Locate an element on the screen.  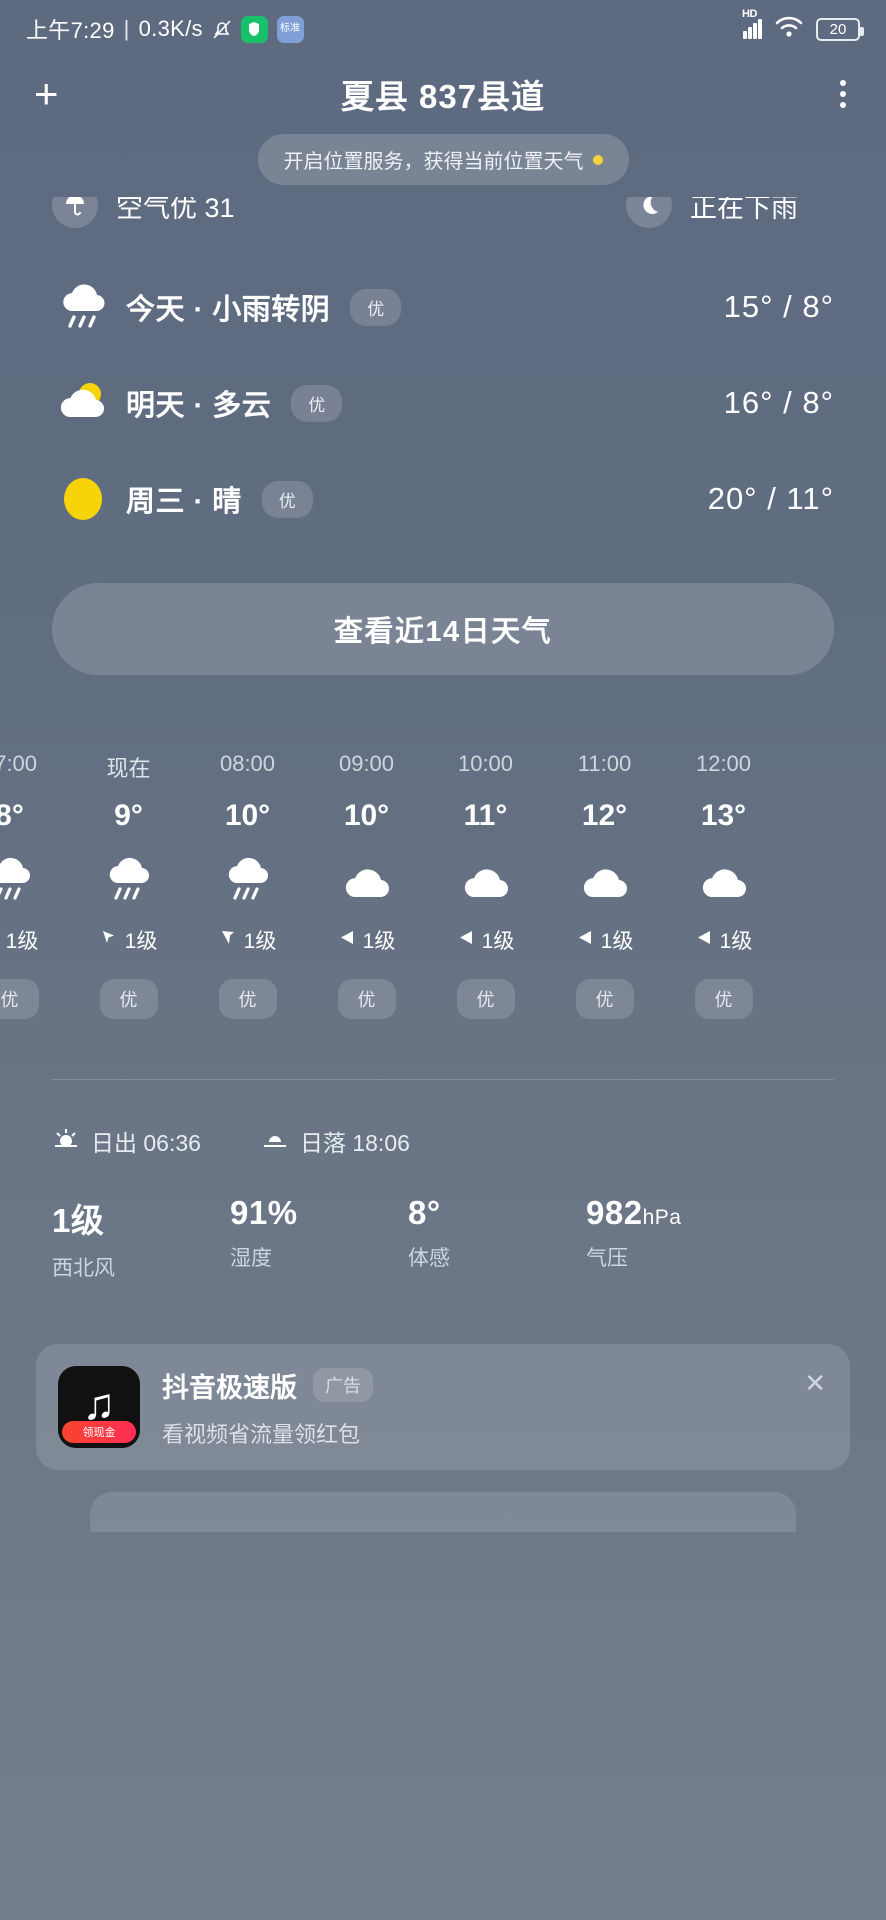
view-14-day-forecast-button: 查看近14日天气 is located at coordinates (443, 629).